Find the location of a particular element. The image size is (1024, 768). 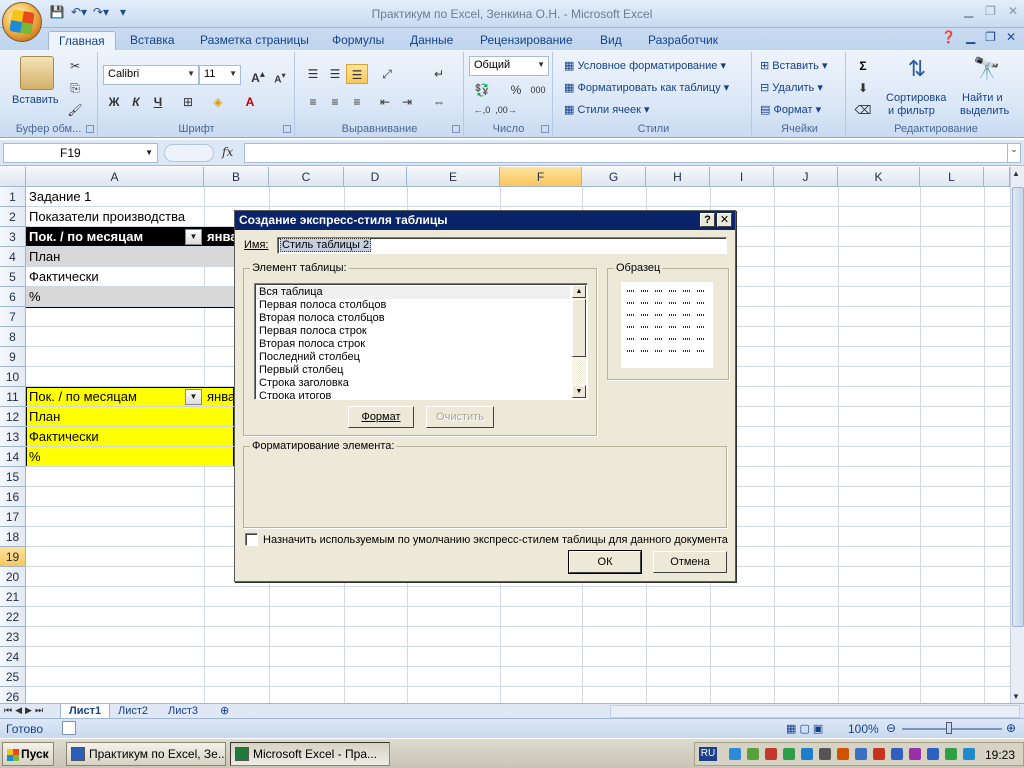

row-header-5: 5 is located at coordinates (13, 277).